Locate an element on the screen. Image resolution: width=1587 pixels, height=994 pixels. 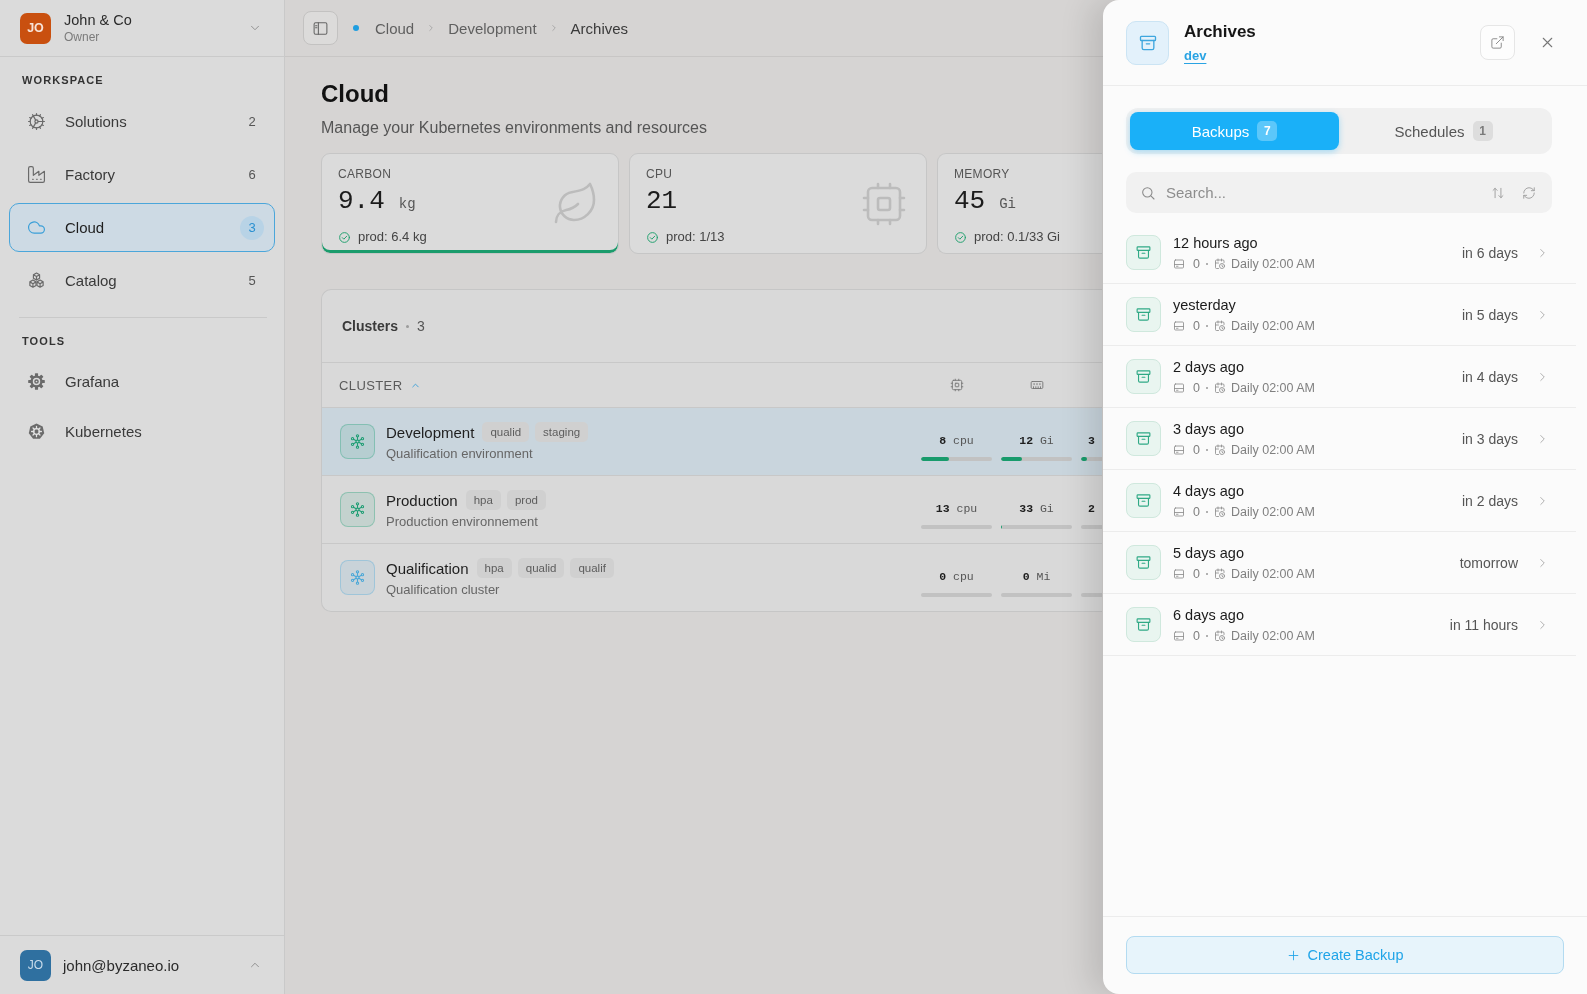
backup-row: 3 days ago 0 Daily 02:00 AM in 3 days is located at coordinates (1339, 439).